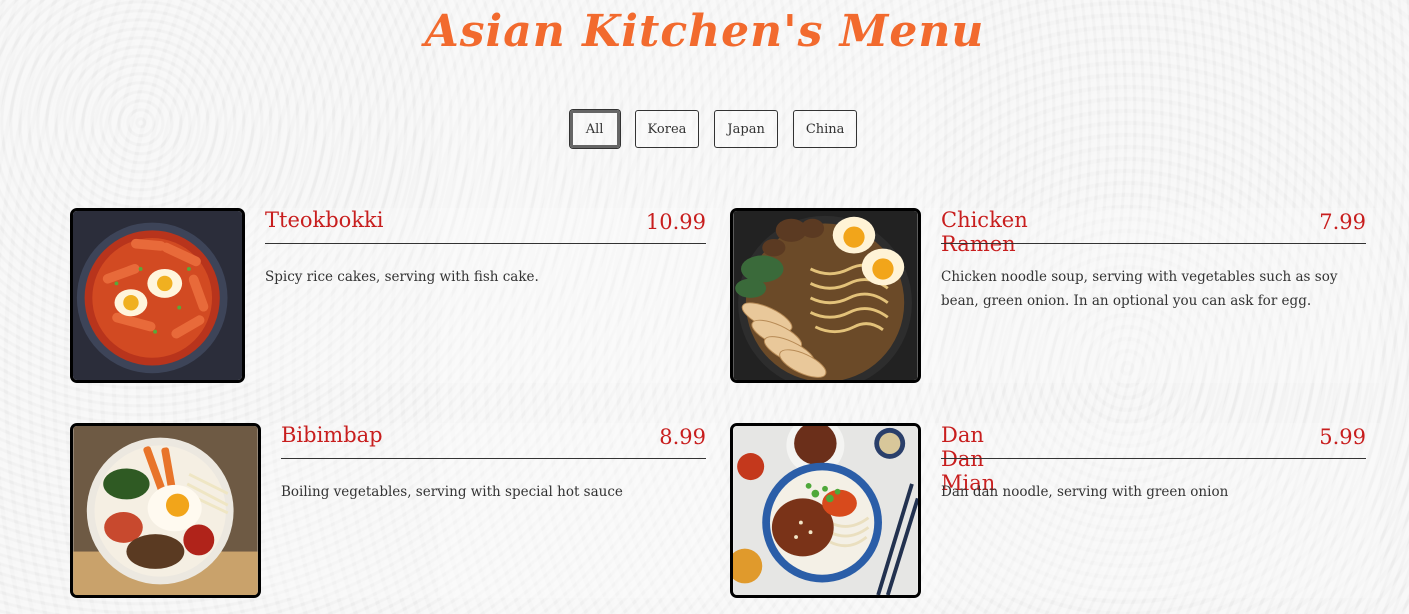 The image size is (1409, 614). Describe the element at coordinates (332, 435) in the screenshot. I see `menu-item-name: Bibimbap` at that location.